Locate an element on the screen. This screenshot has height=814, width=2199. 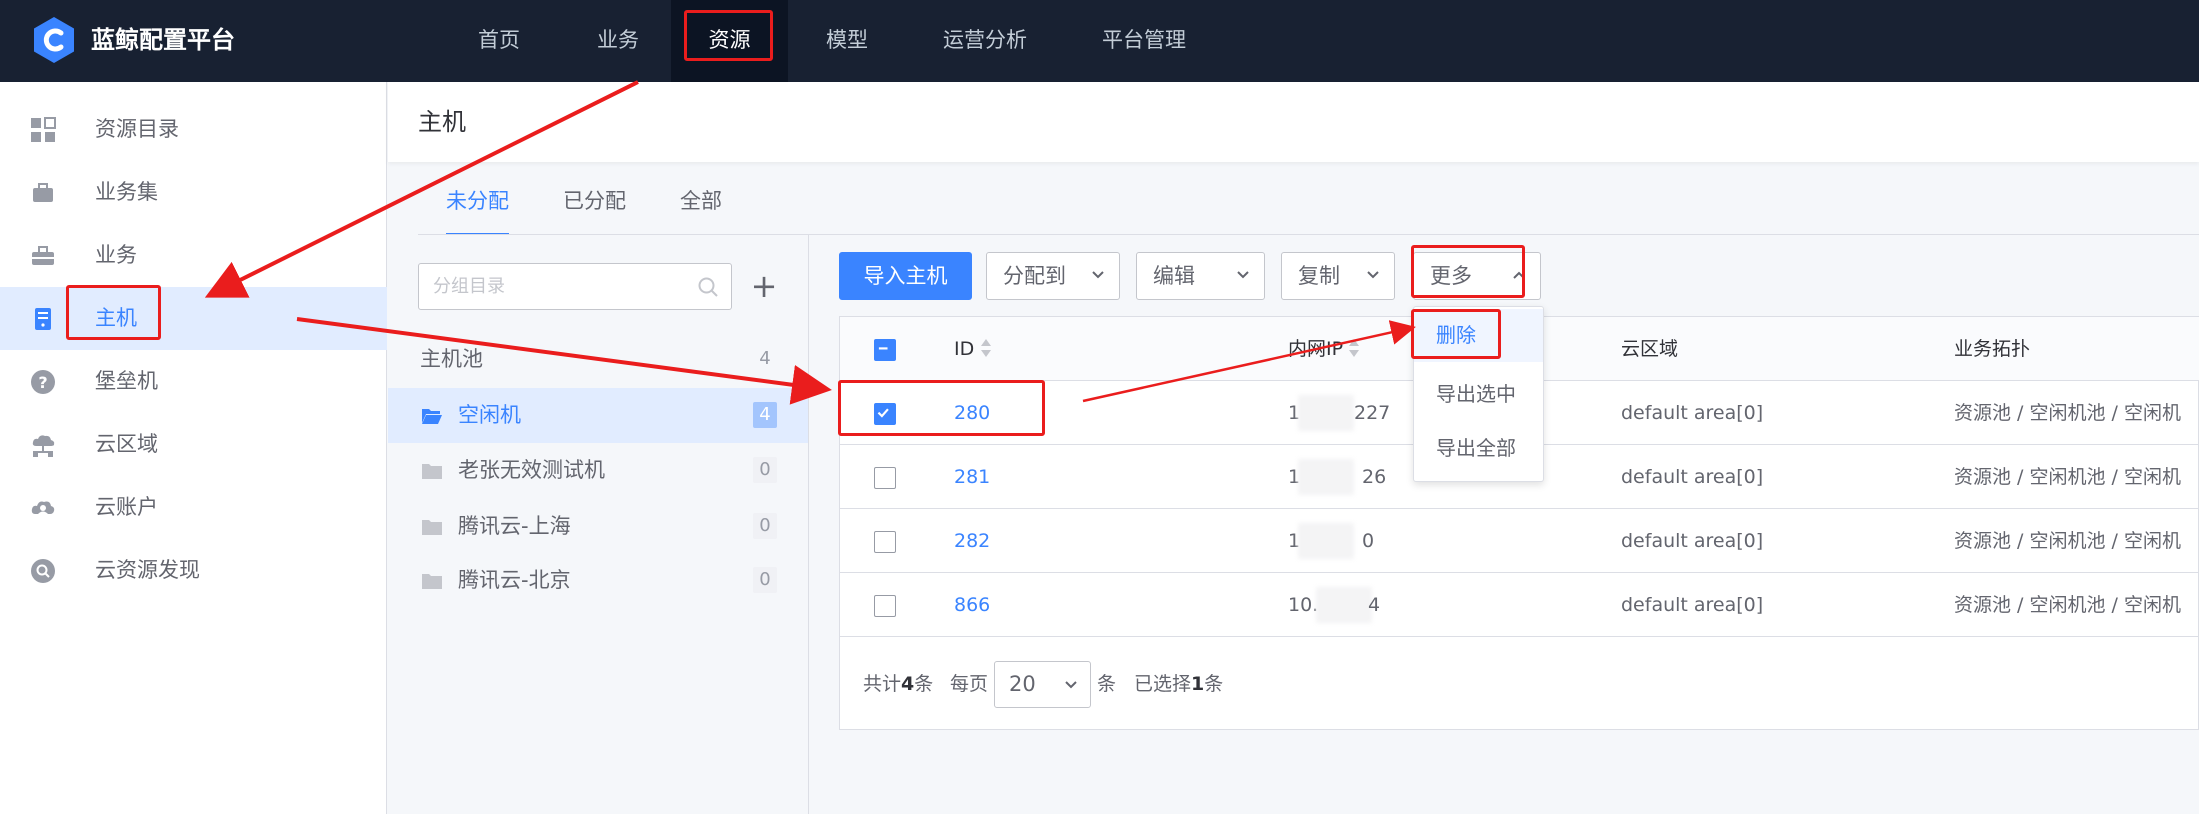
app-title: 蓝鲸配置平台 is located at coordinates (163, 40).